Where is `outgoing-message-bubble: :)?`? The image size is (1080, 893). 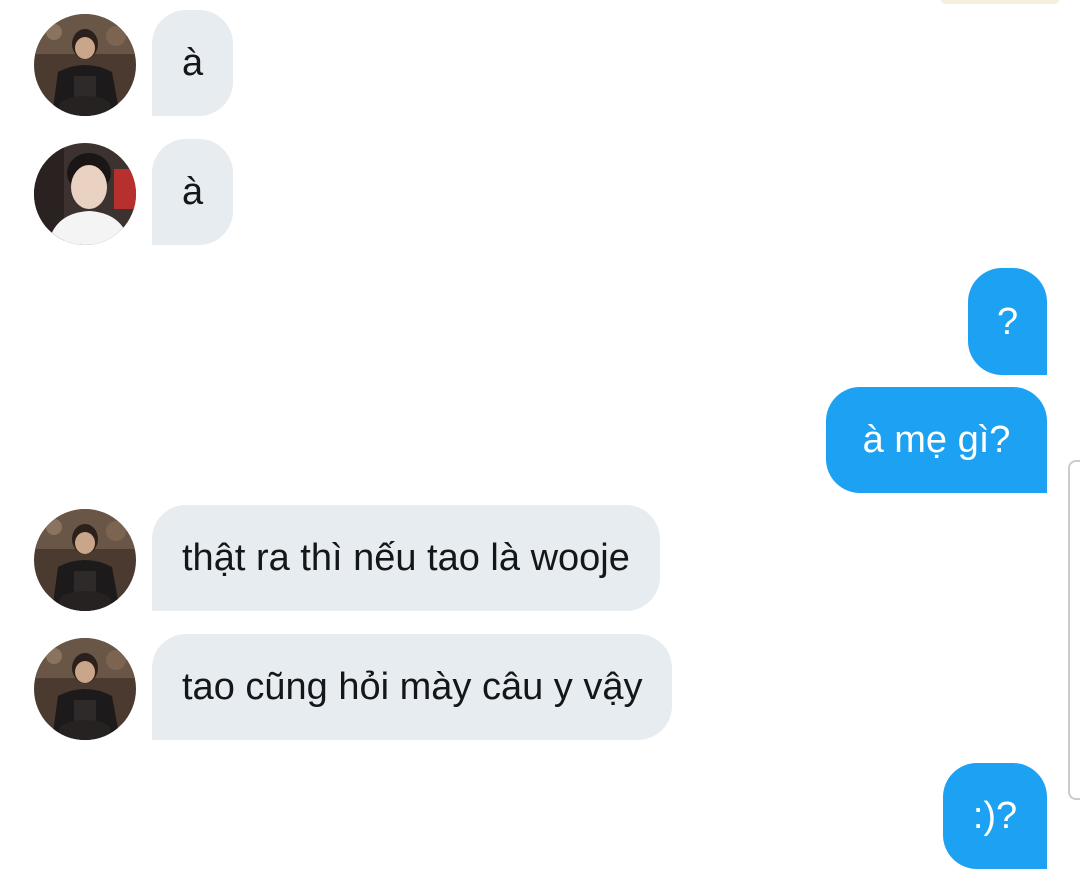 outgoing-message-bubble: :)? is located at coordinates (995, 816).